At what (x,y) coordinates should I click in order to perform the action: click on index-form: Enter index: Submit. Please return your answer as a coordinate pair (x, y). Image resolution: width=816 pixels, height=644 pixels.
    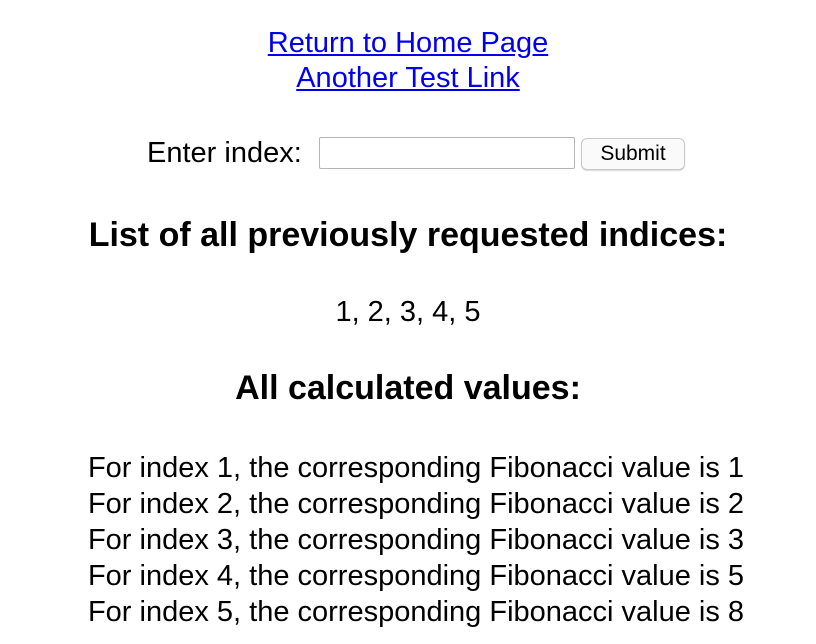
    Looking at the image, I should click on (408, 154).